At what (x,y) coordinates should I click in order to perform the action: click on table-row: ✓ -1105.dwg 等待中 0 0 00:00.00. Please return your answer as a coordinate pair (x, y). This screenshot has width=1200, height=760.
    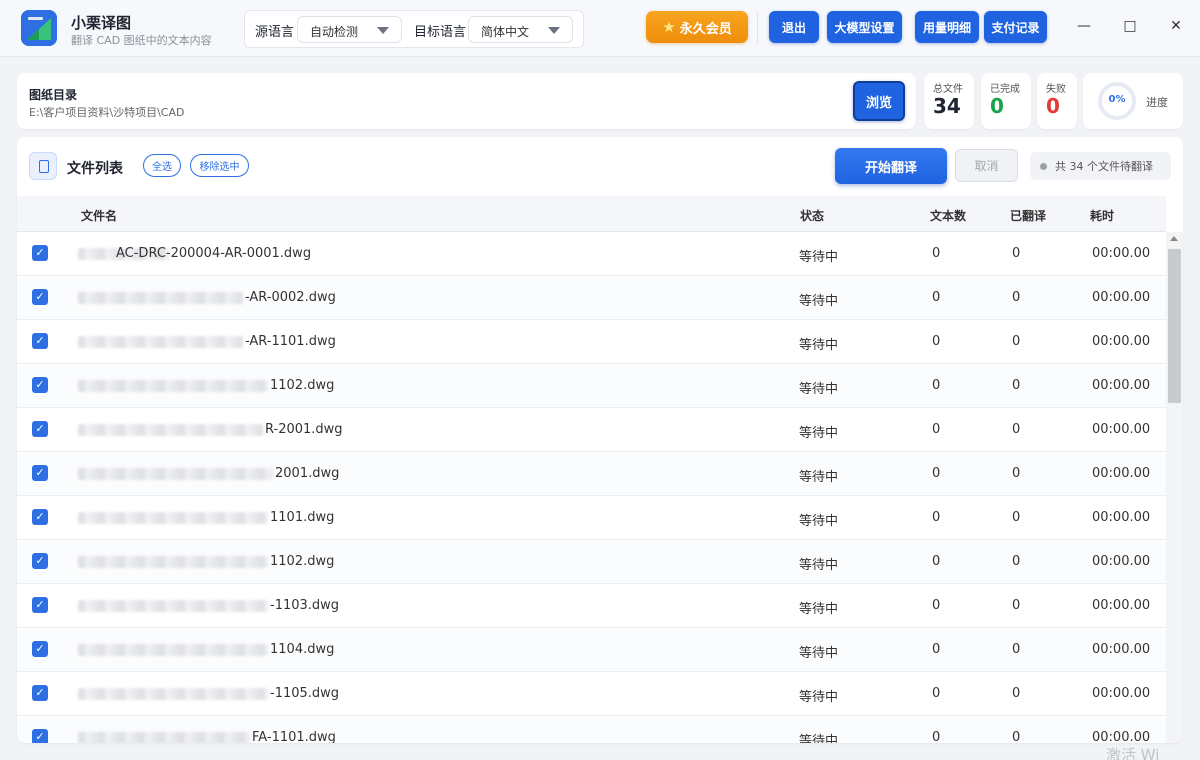
    Looking at the image, I should click on (591, 694).